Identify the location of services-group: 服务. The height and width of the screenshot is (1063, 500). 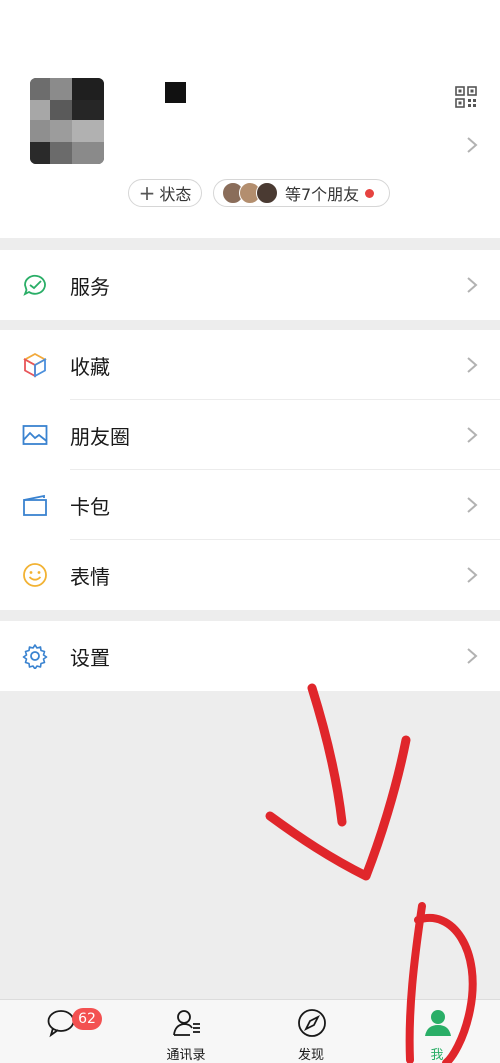
(250, 285).